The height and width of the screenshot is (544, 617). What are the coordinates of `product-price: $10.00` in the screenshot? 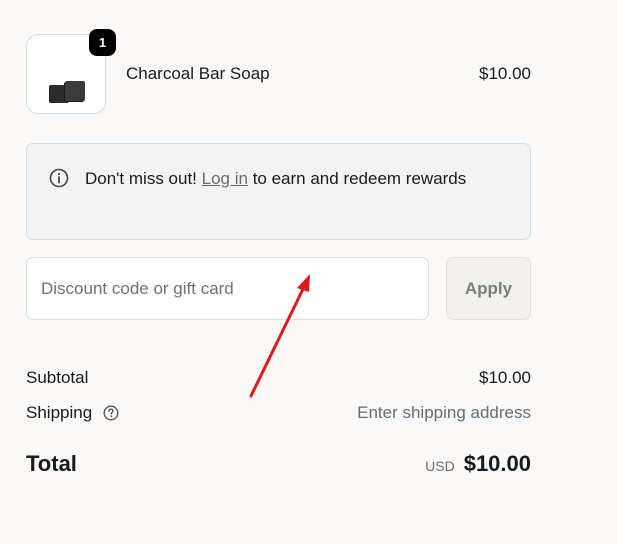 It's located at (505, 73).